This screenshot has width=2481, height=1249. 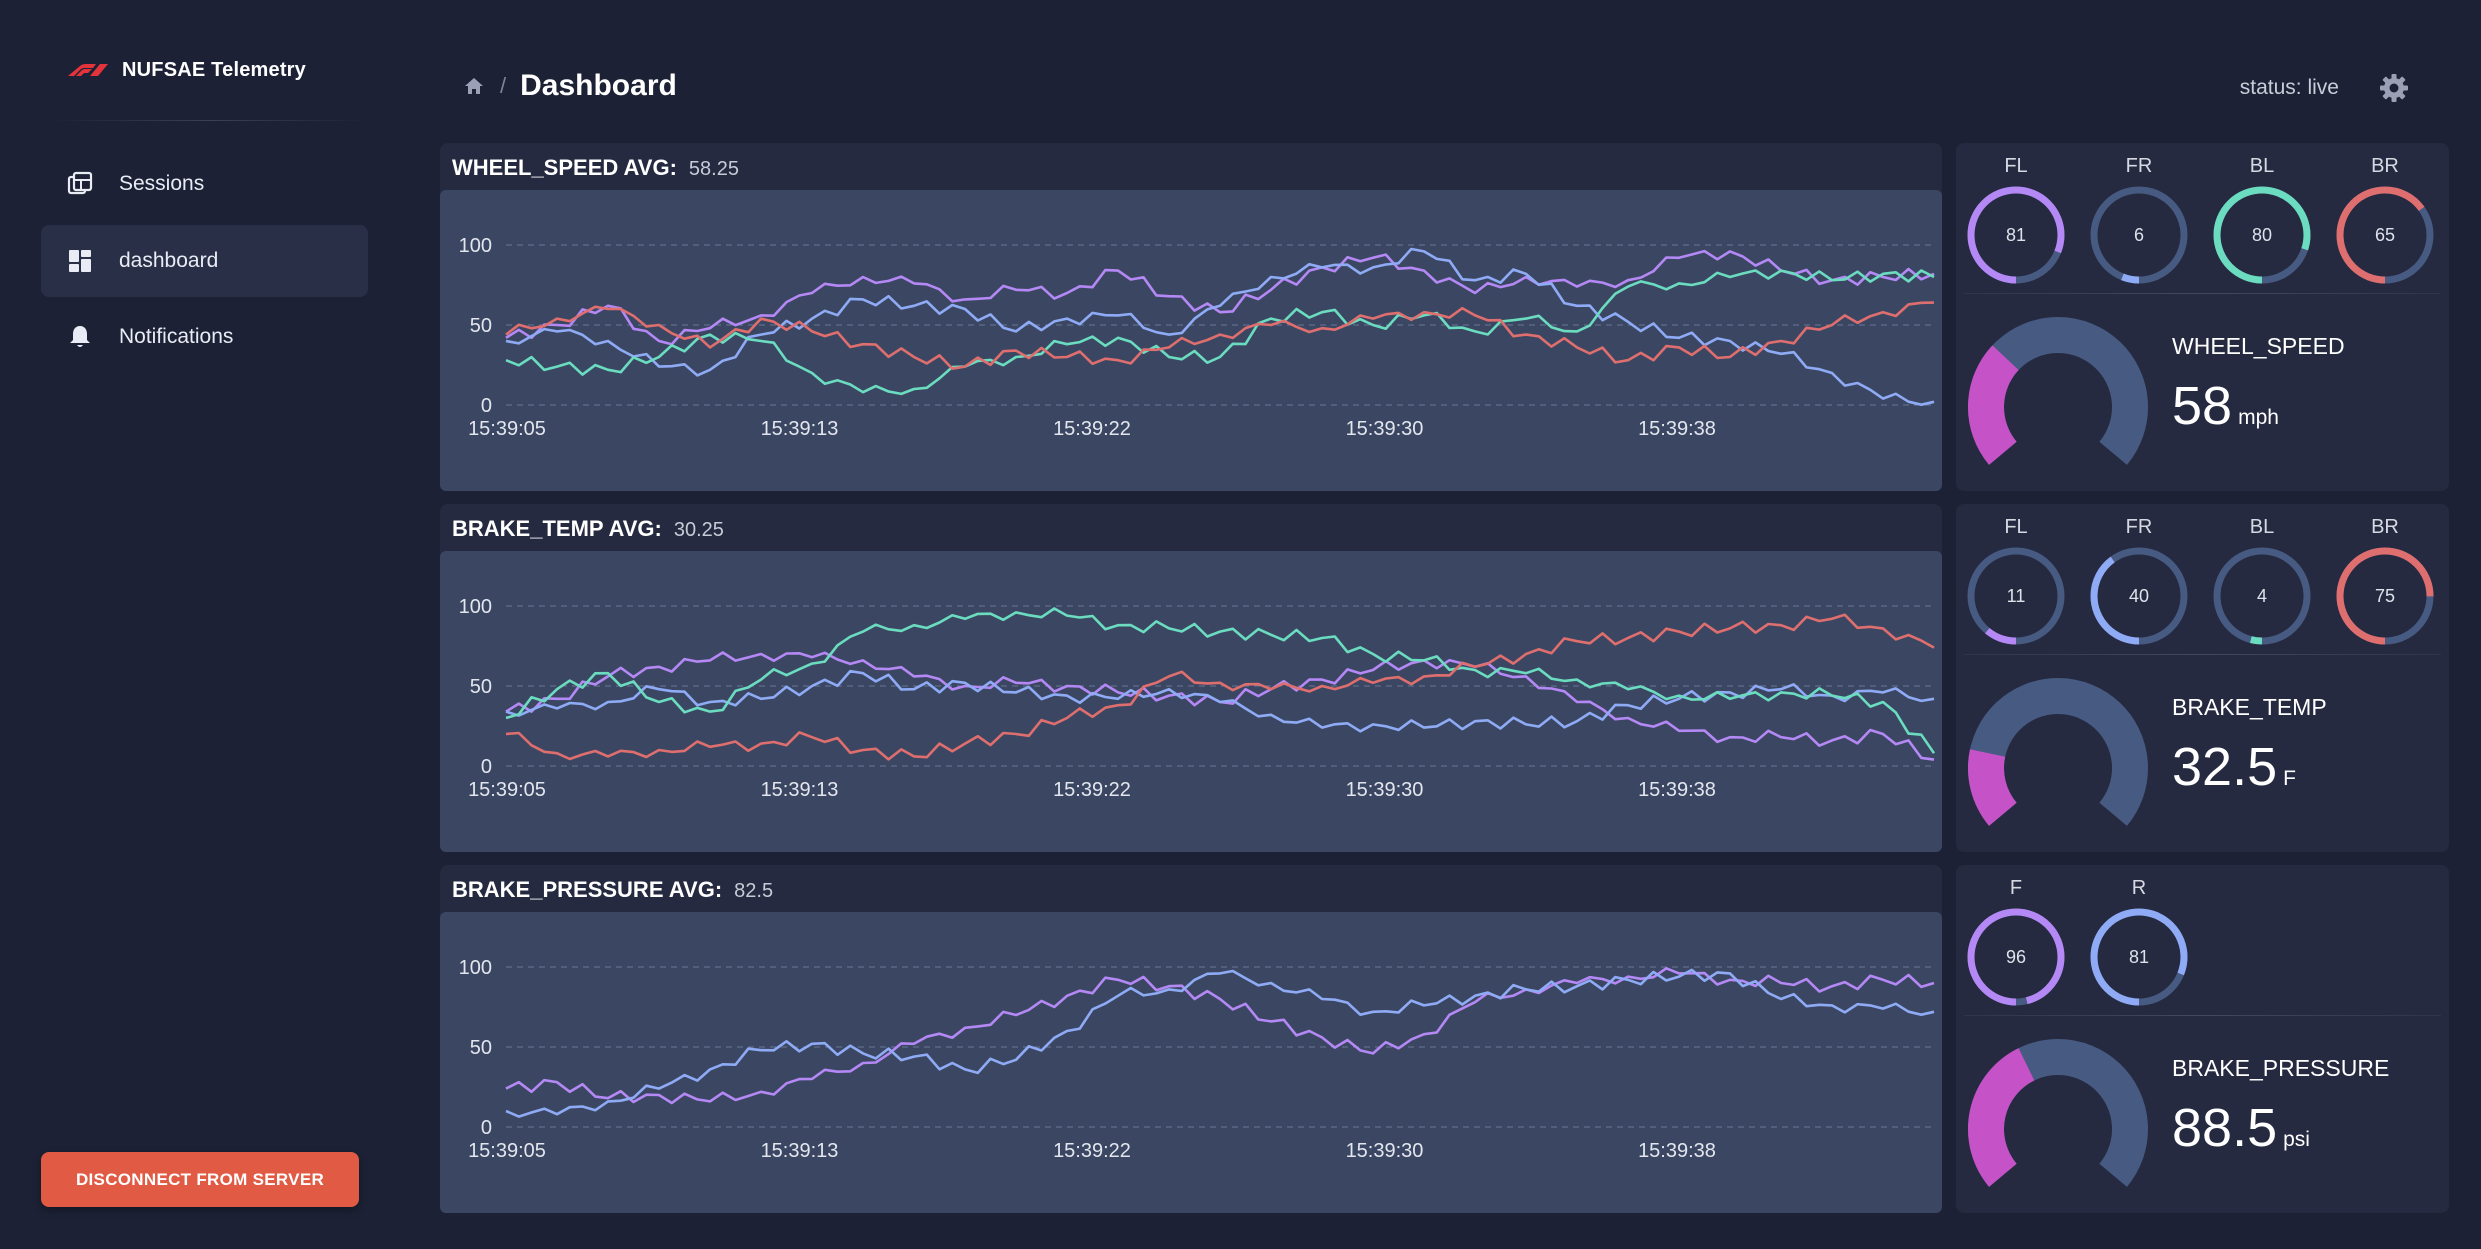 What do you see at coordinates (88, 70) in the screenshot?
I see `f1-logo-icon` at bounding box center [88, 70].